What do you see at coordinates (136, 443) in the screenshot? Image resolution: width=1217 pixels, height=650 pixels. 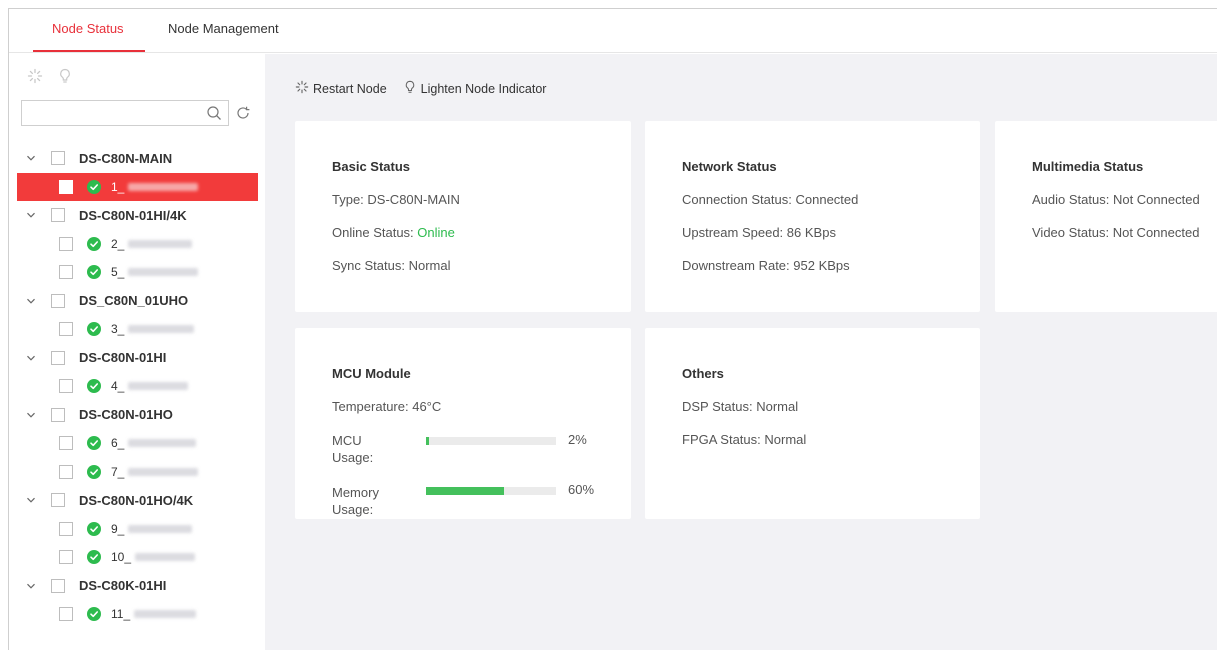 I see `tree-node: 6_` at bounding box center [136, 443].